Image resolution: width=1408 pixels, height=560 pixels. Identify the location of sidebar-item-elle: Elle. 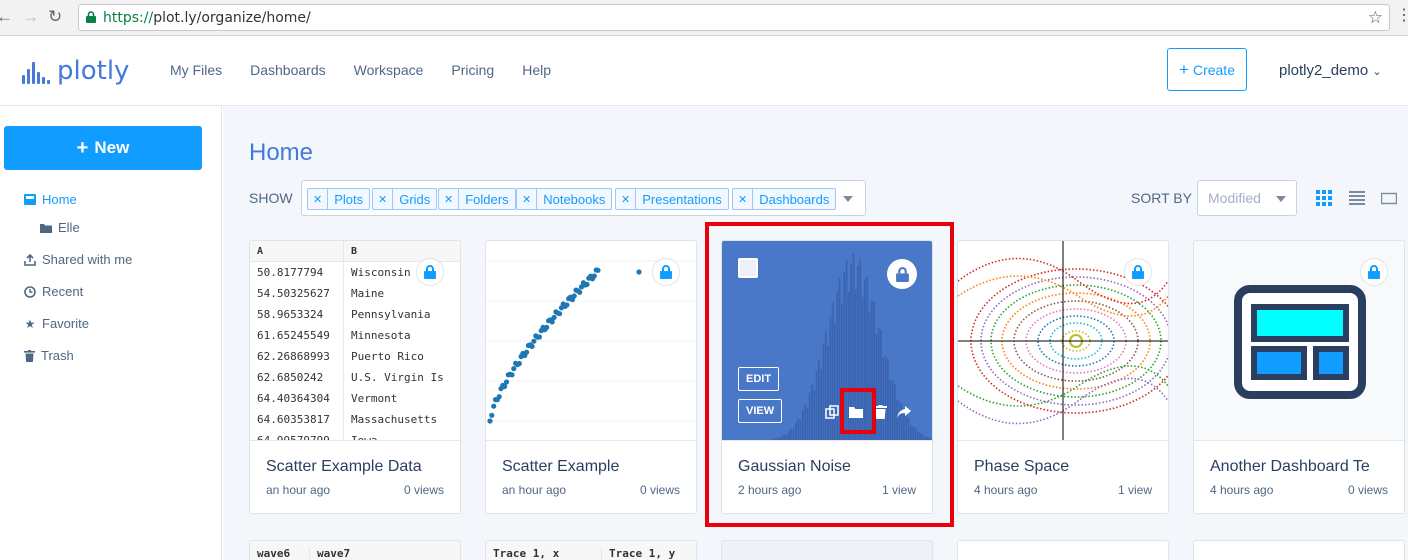
(60, 227).